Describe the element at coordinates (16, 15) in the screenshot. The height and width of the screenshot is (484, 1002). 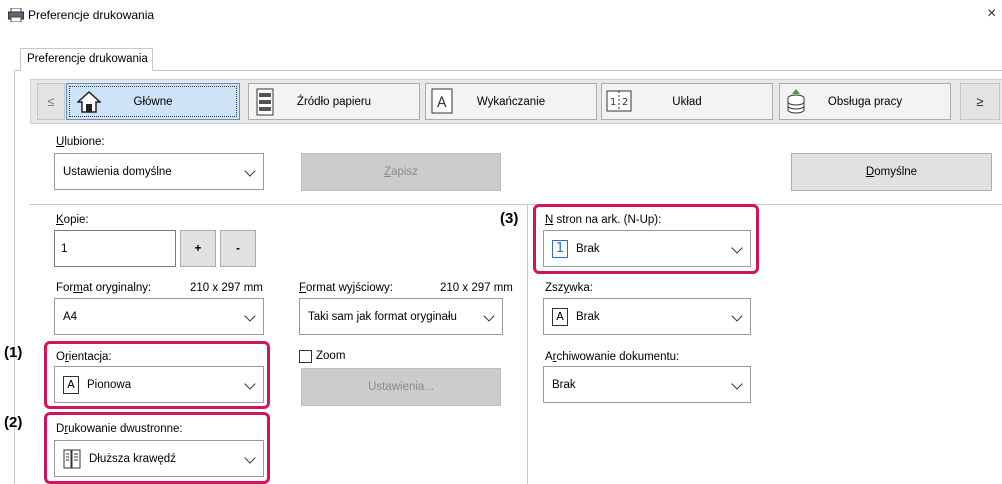
I see `printer-icon` at that location.